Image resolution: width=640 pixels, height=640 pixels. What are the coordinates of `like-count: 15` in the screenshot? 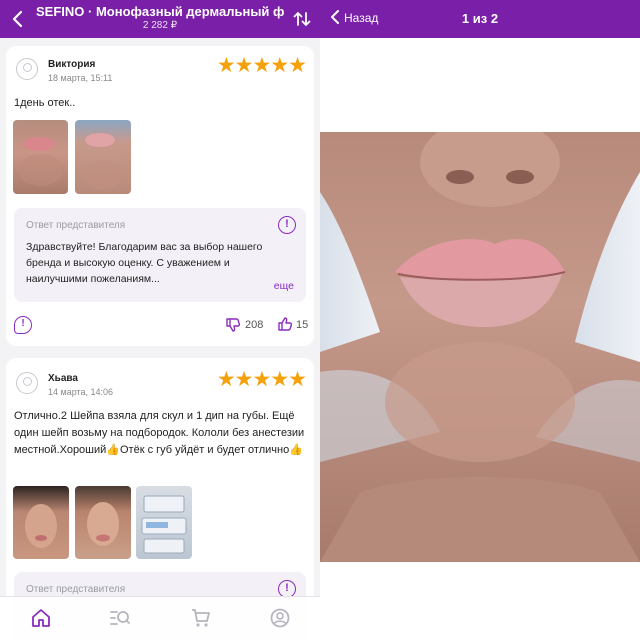 It's located at (302, 325).